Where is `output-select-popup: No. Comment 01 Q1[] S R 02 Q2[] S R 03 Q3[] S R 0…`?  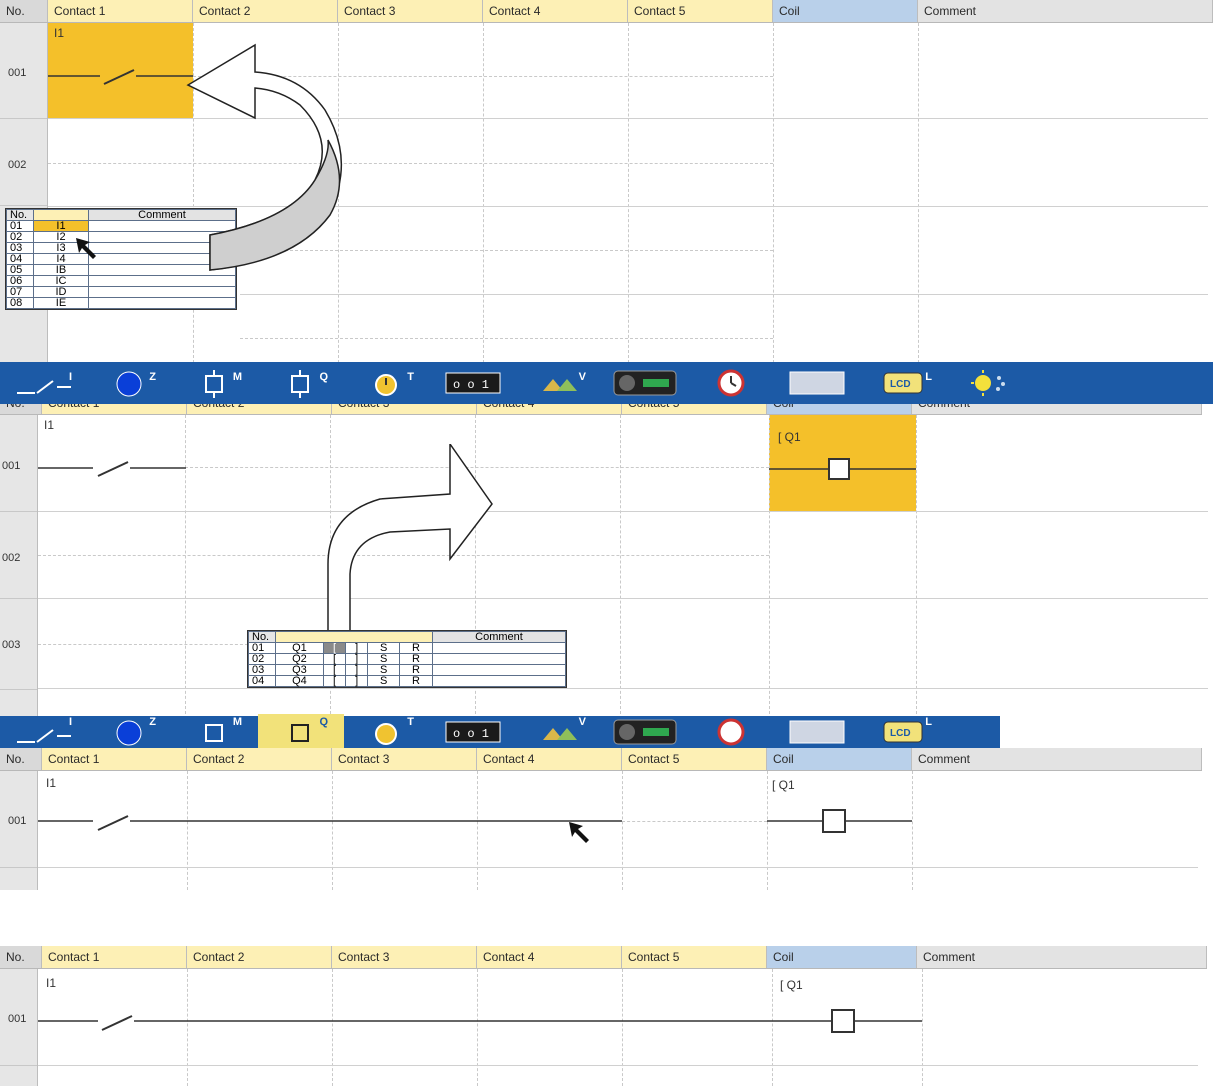 output-select-popup: No. Comment 01 Q1[] S R 02 Q2[] S R 03 Q3[] S R 0… is located at coordinates (407, 659).